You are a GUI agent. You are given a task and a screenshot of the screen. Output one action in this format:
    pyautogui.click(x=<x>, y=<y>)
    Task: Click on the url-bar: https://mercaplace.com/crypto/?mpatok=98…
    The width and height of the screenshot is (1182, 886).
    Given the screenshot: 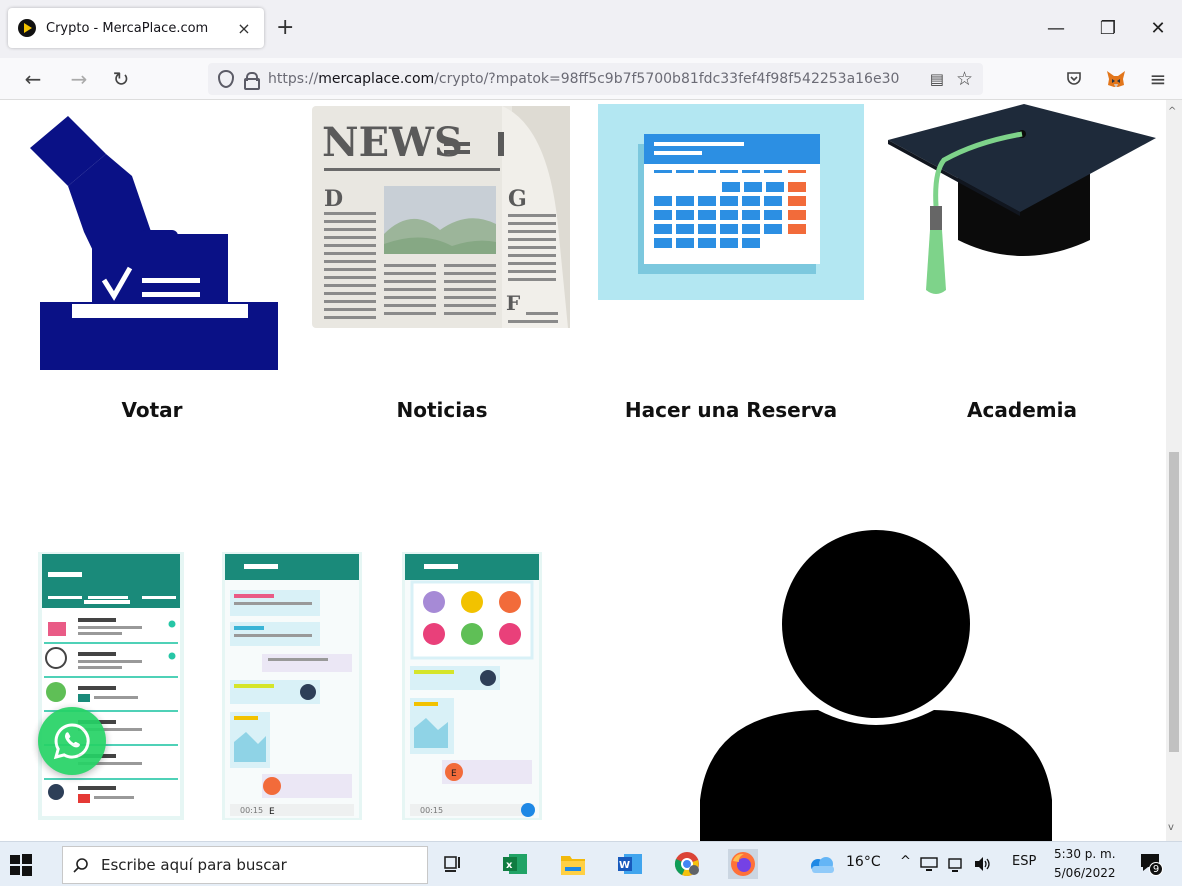 What is the action you would take?
    pyautogui.click(x=595, y=79)
    